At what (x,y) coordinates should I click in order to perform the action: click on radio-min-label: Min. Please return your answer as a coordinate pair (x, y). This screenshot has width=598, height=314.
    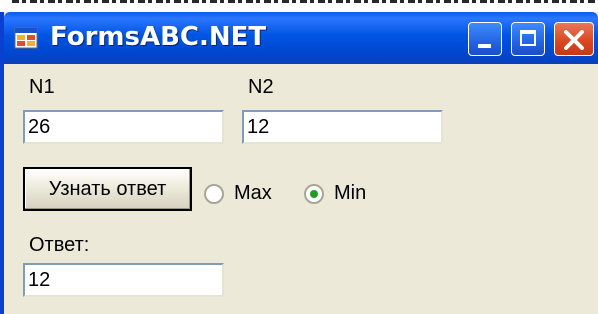
    Looking at the image, I should click on (350, 193).